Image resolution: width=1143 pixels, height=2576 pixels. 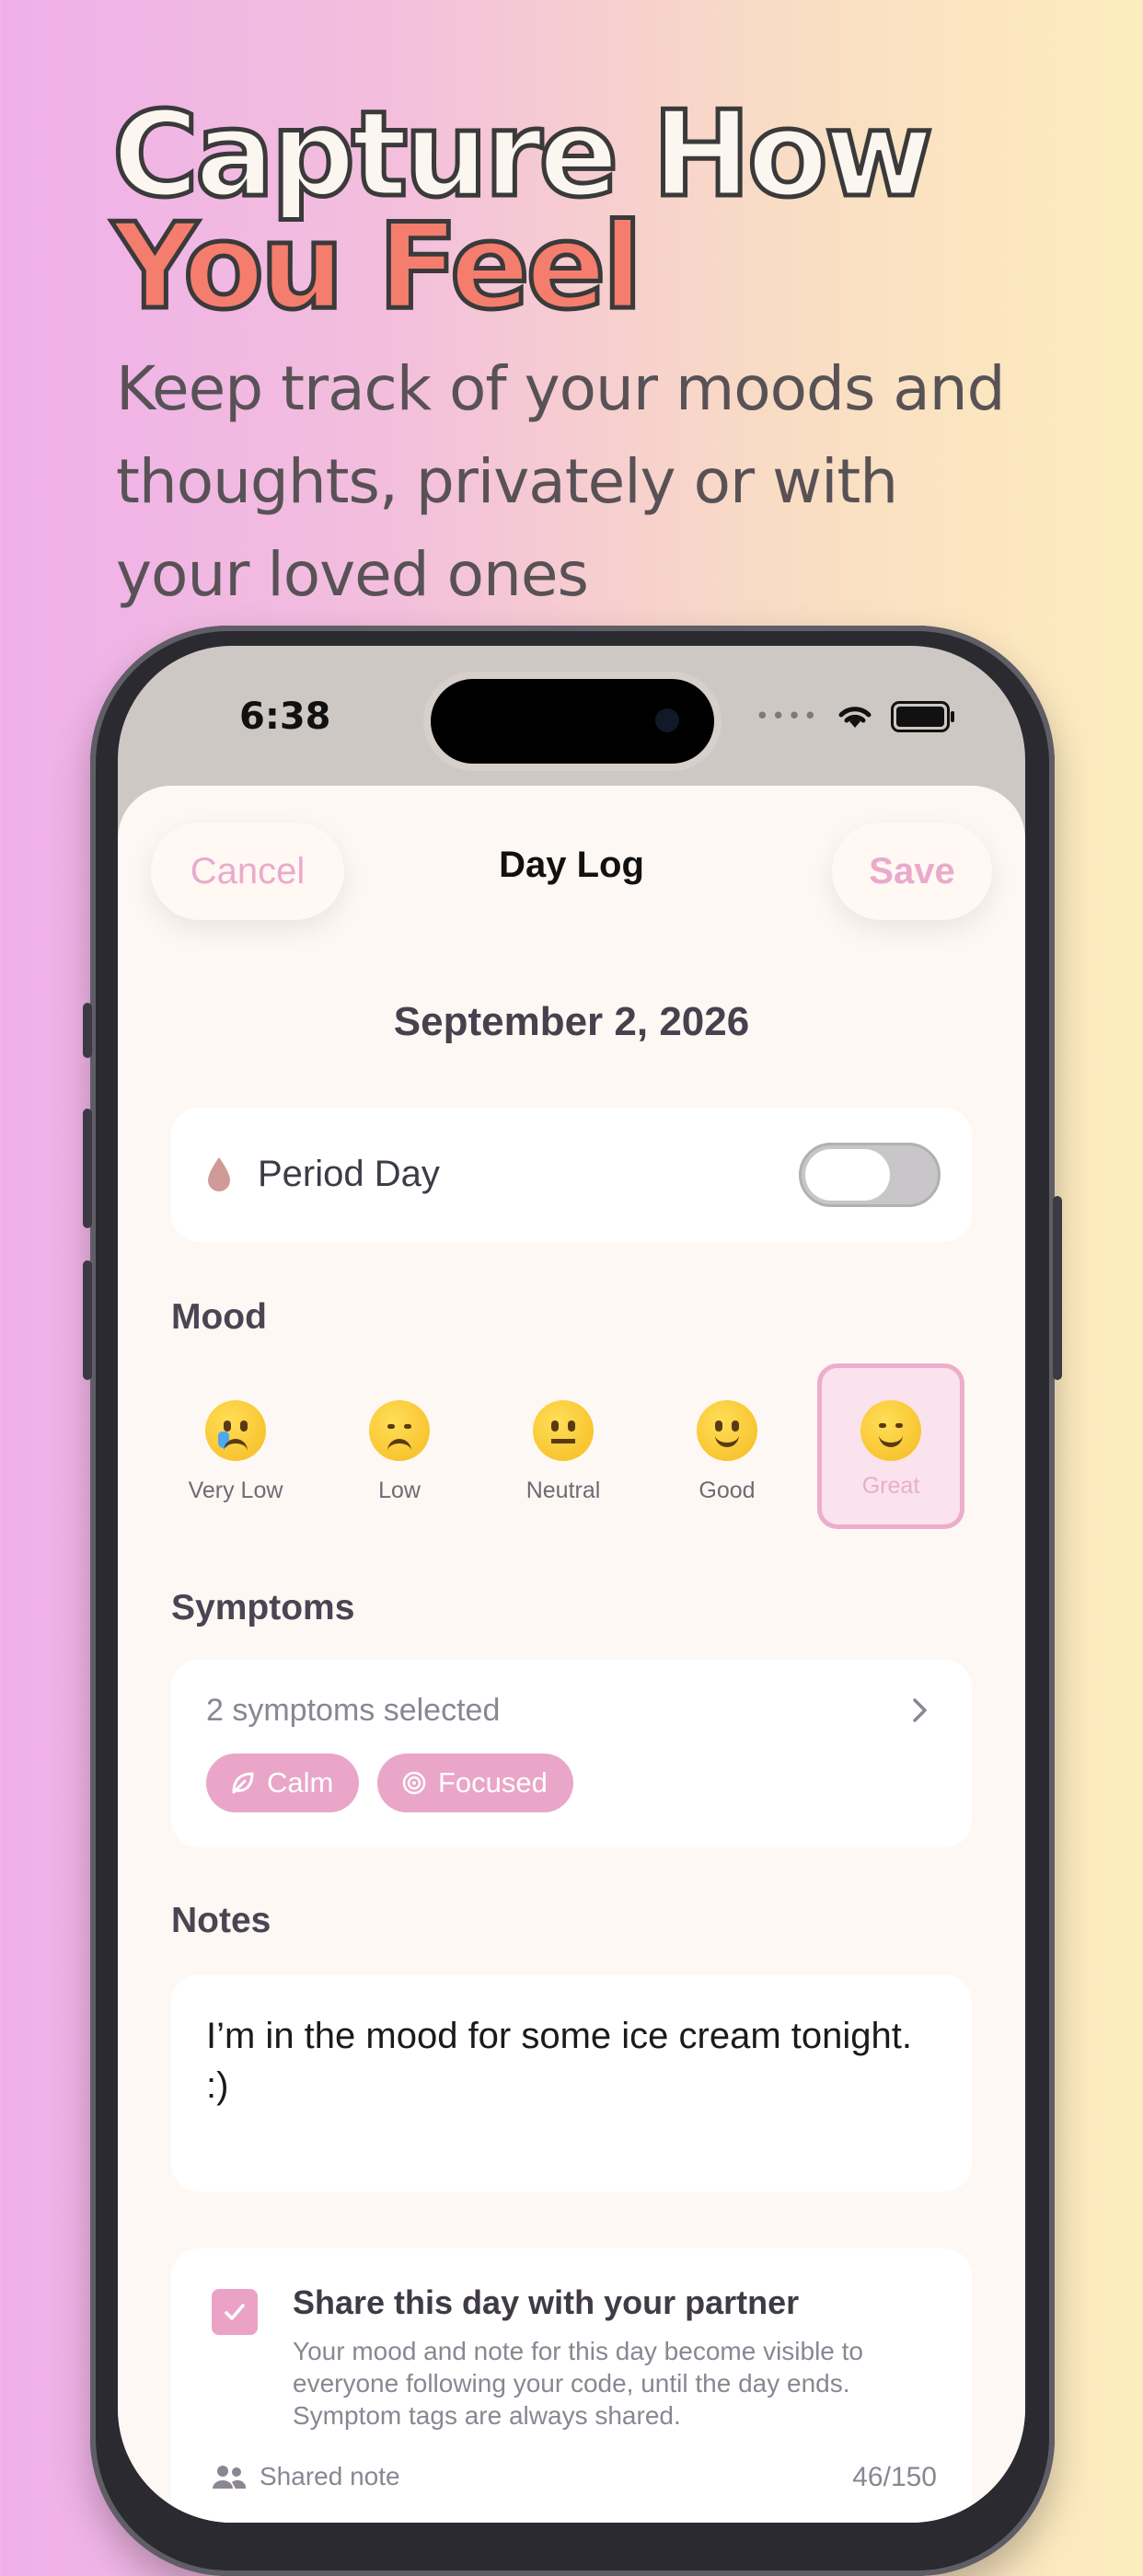 What do you see at coordinates (523, 155) in the screenshot?
I see `headline-line-1: Capture How` at bounding box center [523, 155].